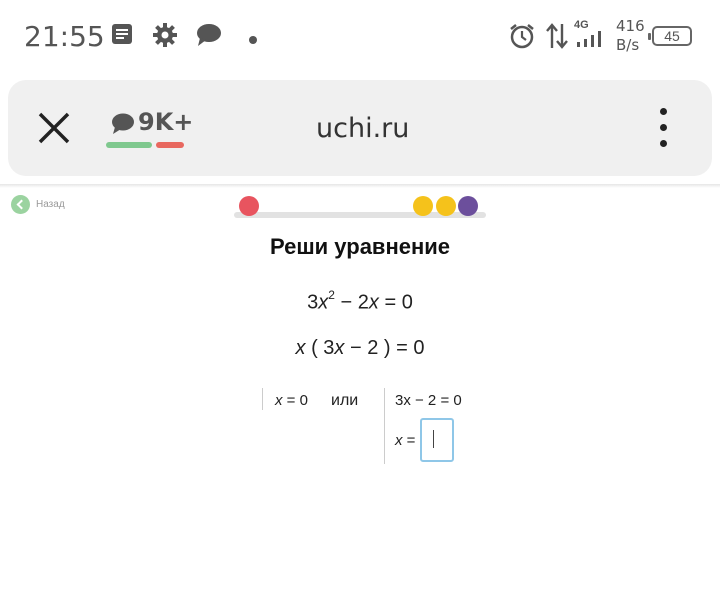  I want to click on equation-line-2: x ( 3x − 2 ) = 0, so click(360, 348).